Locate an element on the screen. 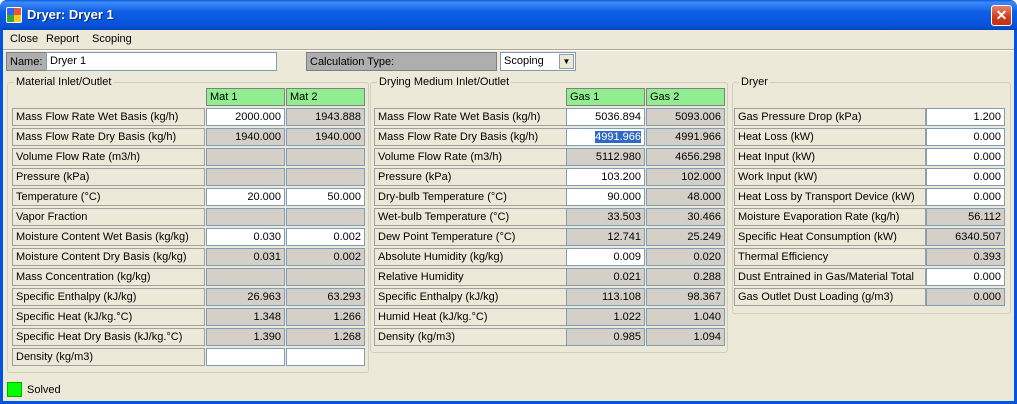  menu-scoping: Scoping is located at coordinates (112, 39).